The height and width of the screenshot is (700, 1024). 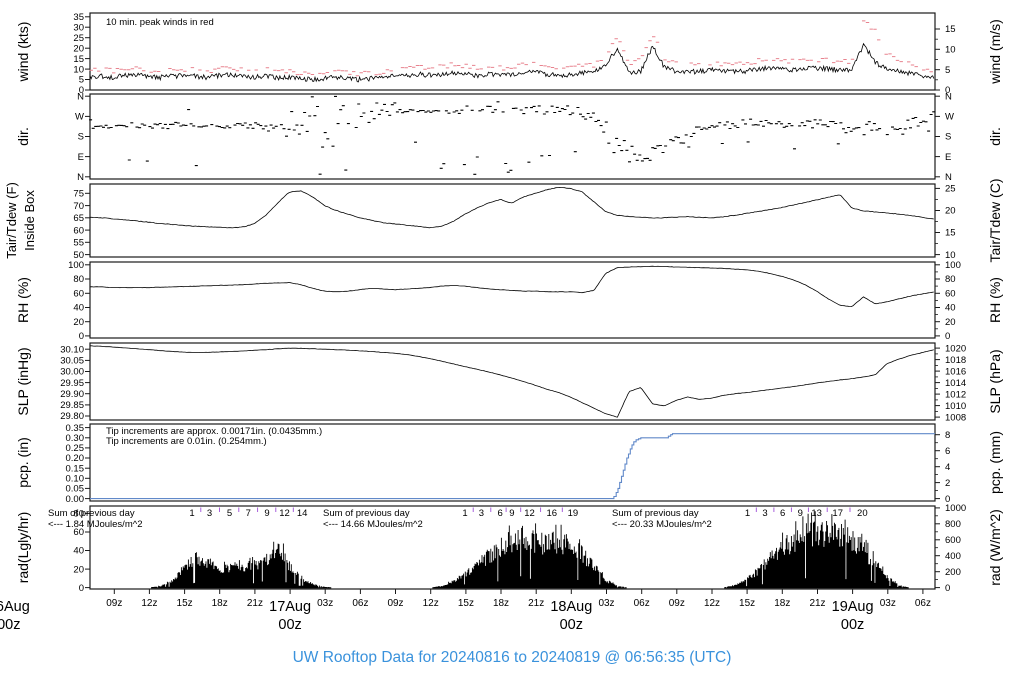 What do you see at coordinates (23, 548) in the screenshot?
I see `axis-title-left-rad: rad(Lgly/hr)` at bounding box center [23, 548].